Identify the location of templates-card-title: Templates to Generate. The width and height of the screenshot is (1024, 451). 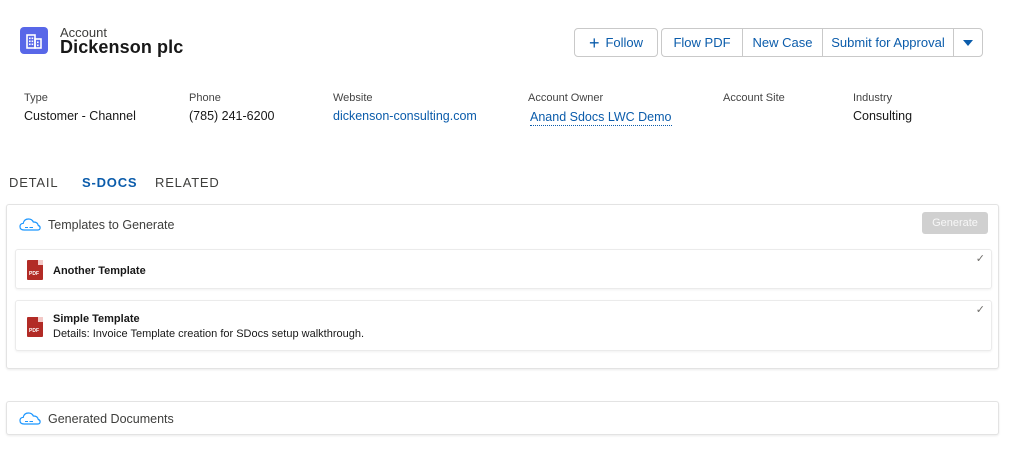
(111, 225).